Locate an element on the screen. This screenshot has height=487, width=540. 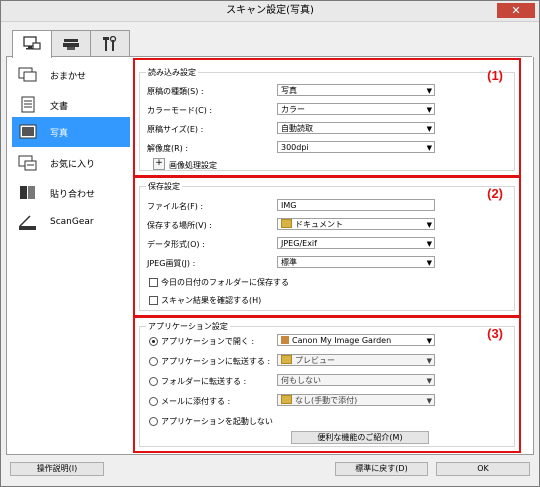
select-value: カラー is located at coordinates (293, 109).